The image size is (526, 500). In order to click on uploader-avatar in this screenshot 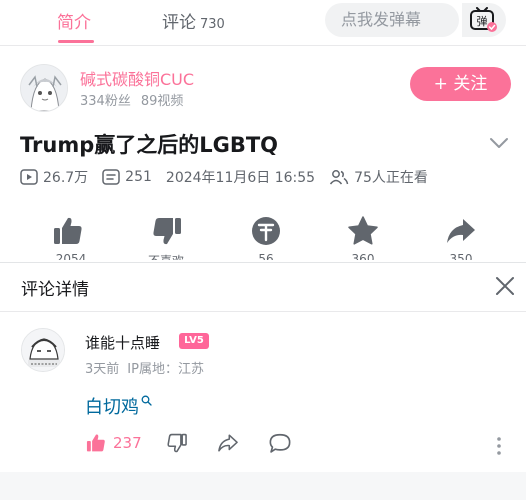, I will do `click(44, 88)`.